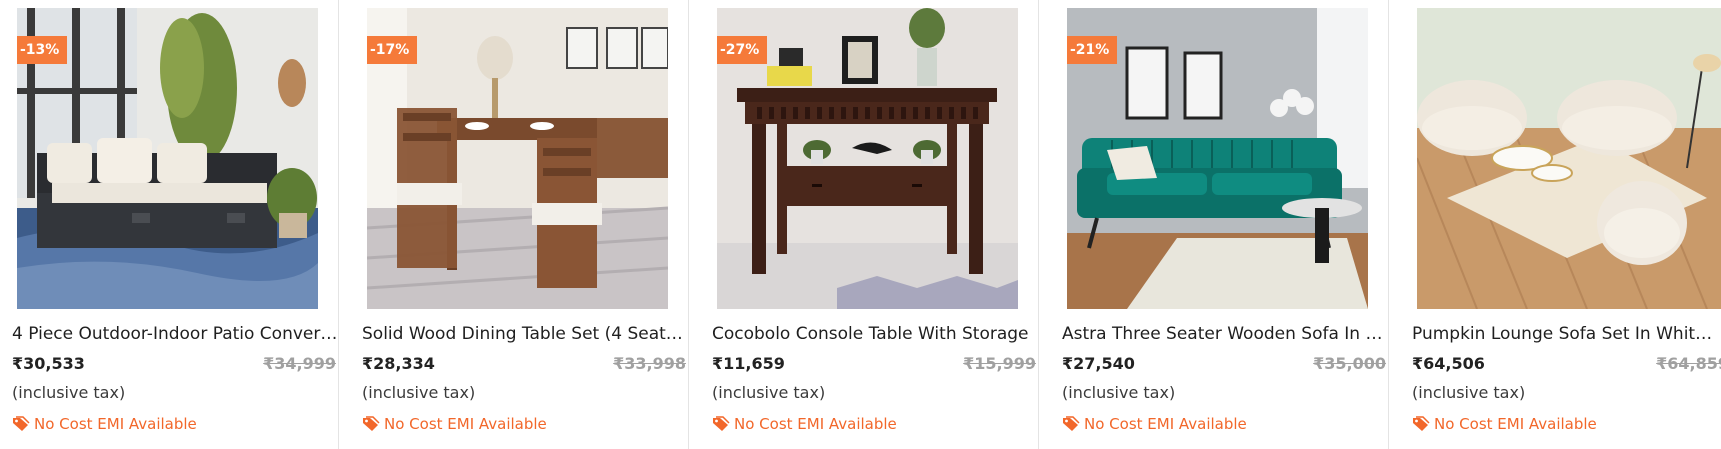 The height and width of the screenshot is (449, 1721). I want to click on original-price: ₹34,999, so click(299, 363).